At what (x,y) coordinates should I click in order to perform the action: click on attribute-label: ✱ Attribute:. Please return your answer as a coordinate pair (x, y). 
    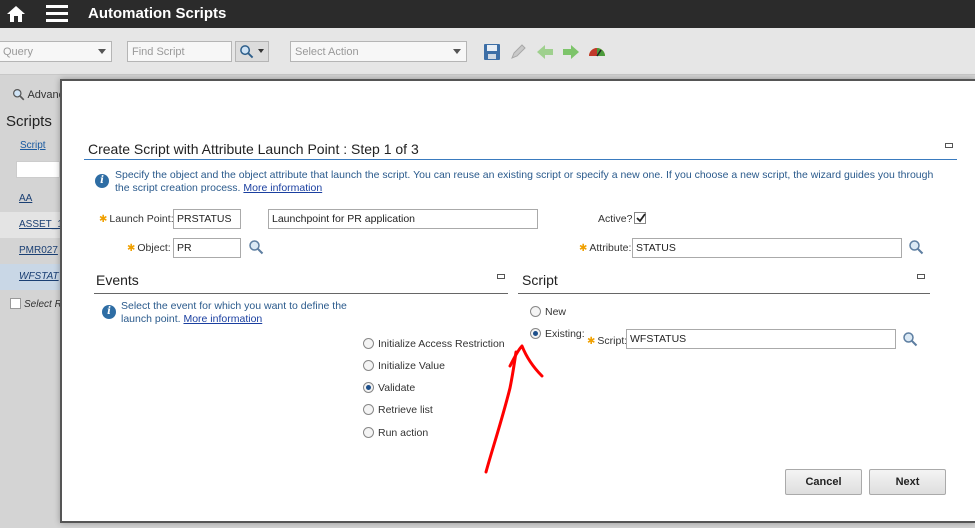
    Looking at the image, I should click on (605, 248).